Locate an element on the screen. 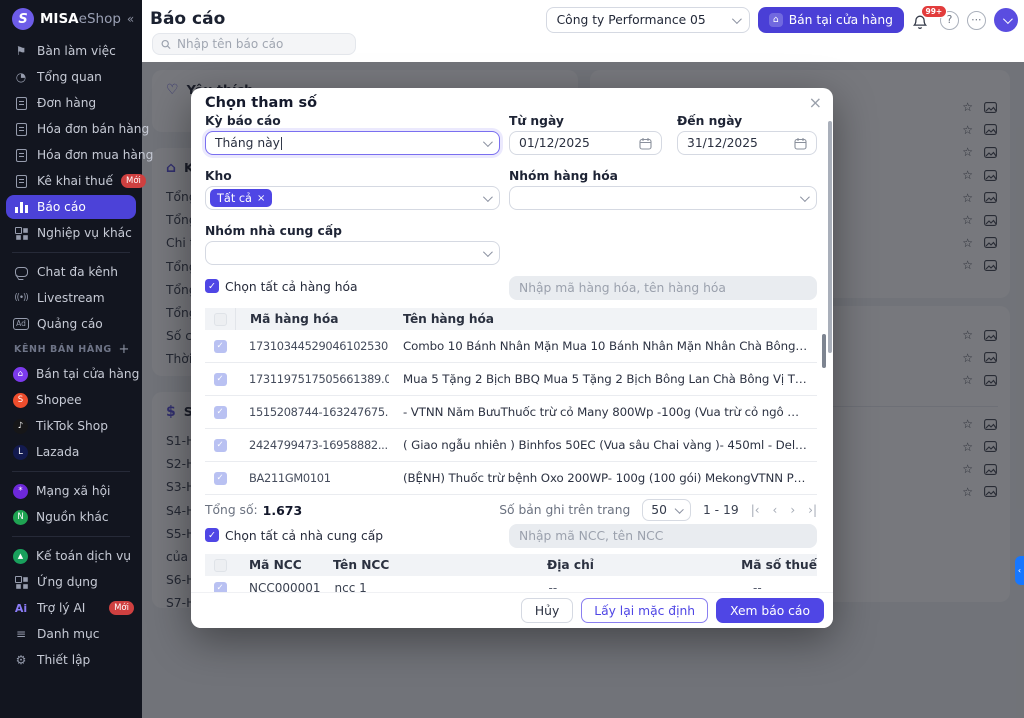  sidebar-item-chat-da-kenh: Chat đa kênh is located at coordinates (71, 272).